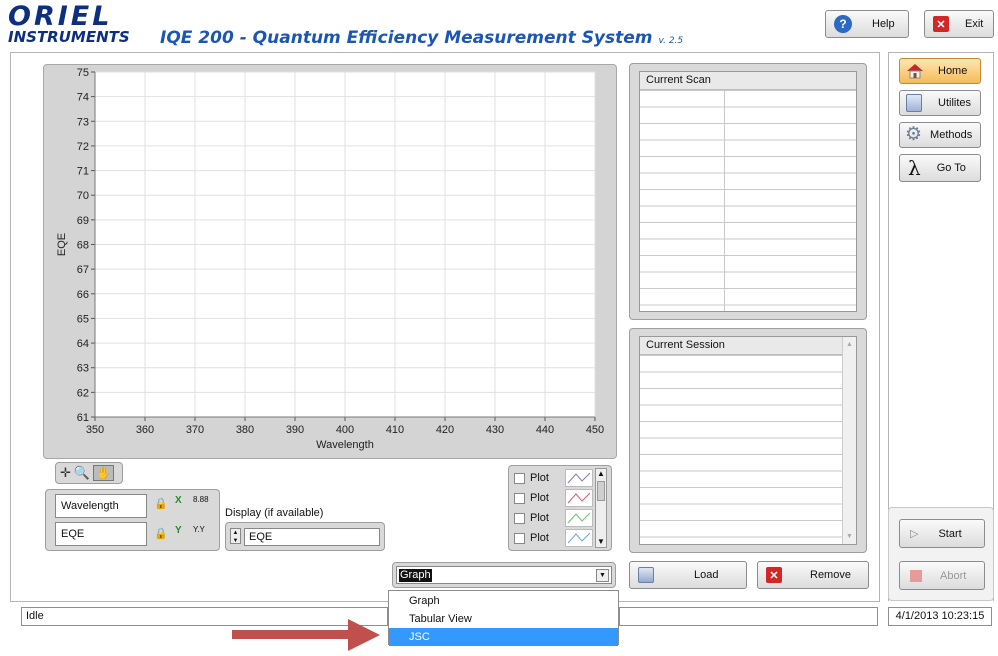 Image resolution: width=998 pixels, height=656 pixels. I want to click on exit-label: Exit, so click(974, 24).